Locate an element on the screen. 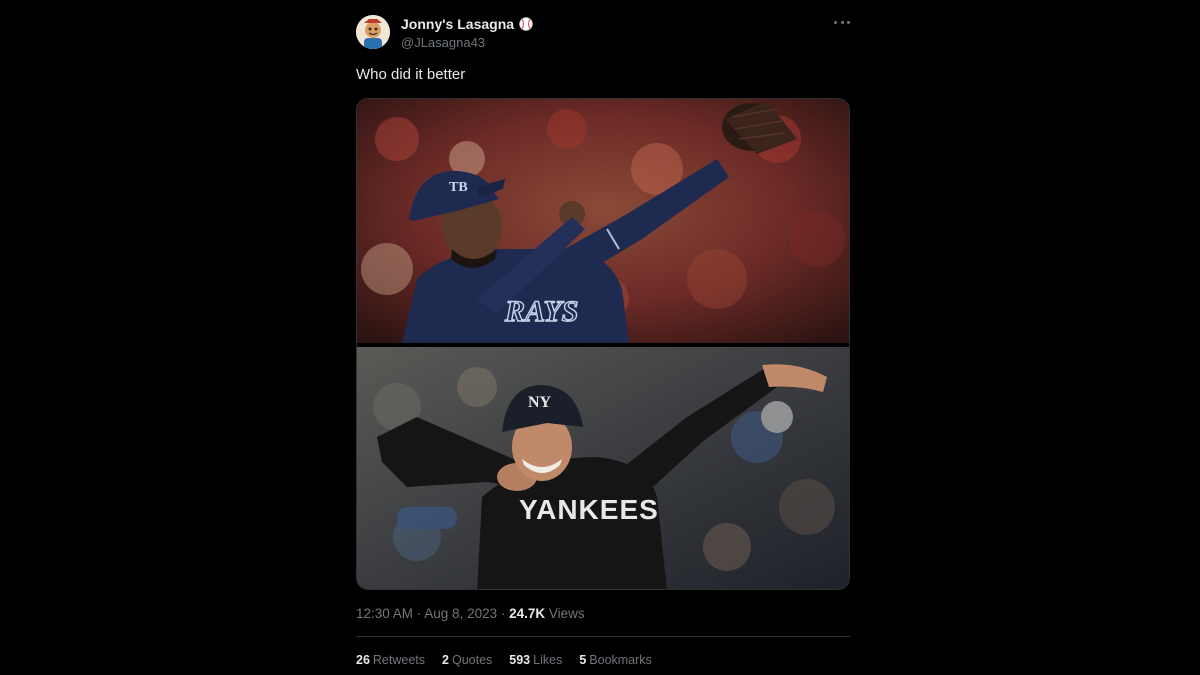  author-info: Jonny's Lasagna @JLasagna43 is located at coordinates (467, 32).